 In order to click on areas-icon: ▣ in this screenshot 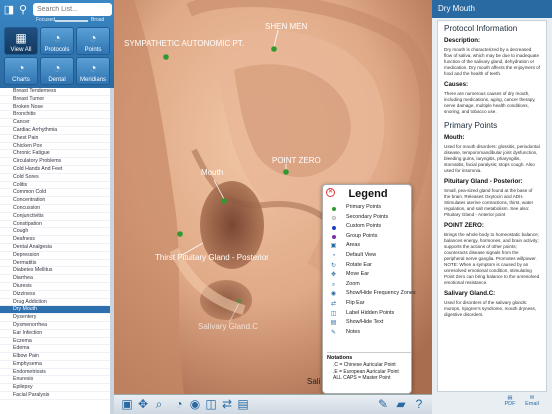, I will do `click(127, 404)`.